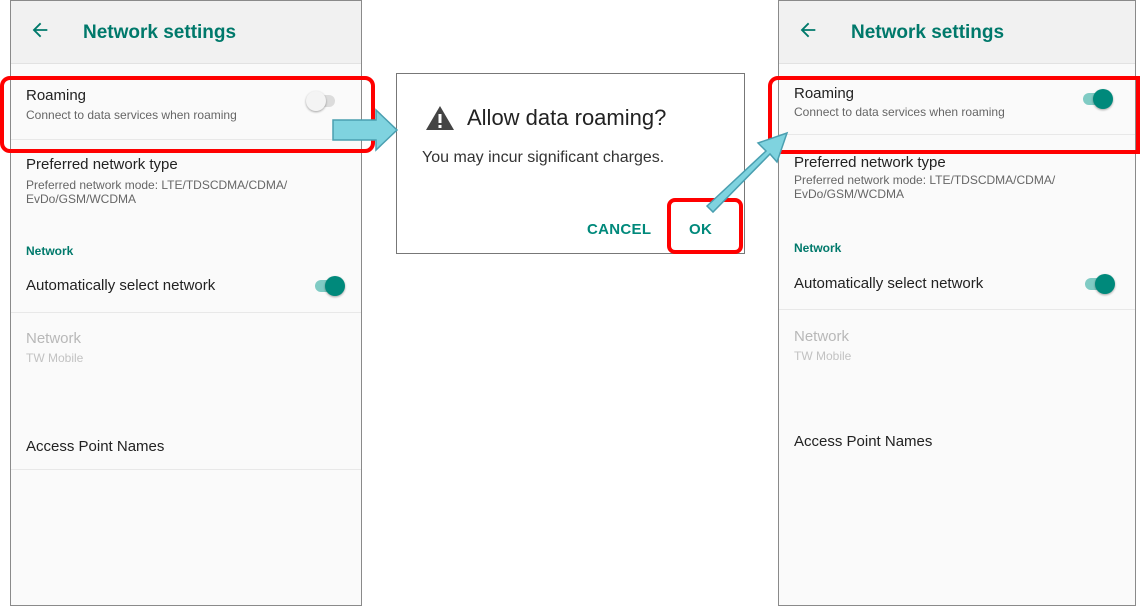 This screenshot has width=1140, height=606. I want to click on cancel-button: CANCEL, so click(619, 229).